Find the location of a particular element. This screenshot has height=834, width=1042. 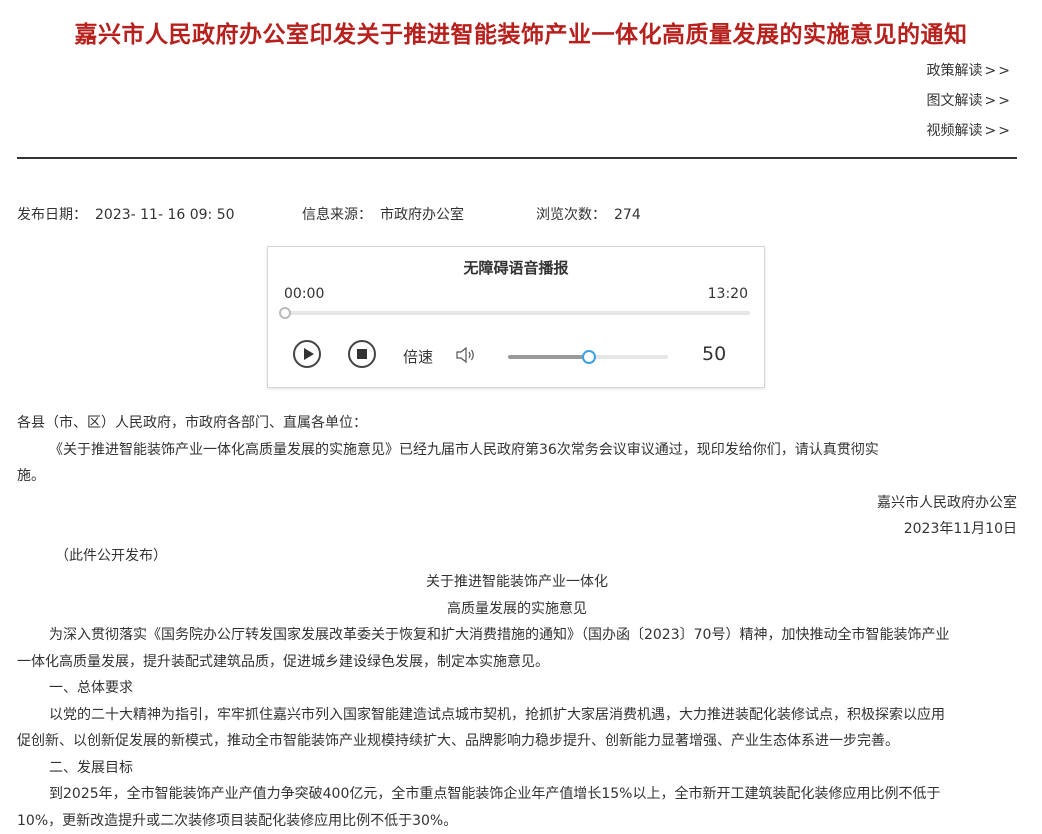

volume-slider is located at coordinates (588, 357).